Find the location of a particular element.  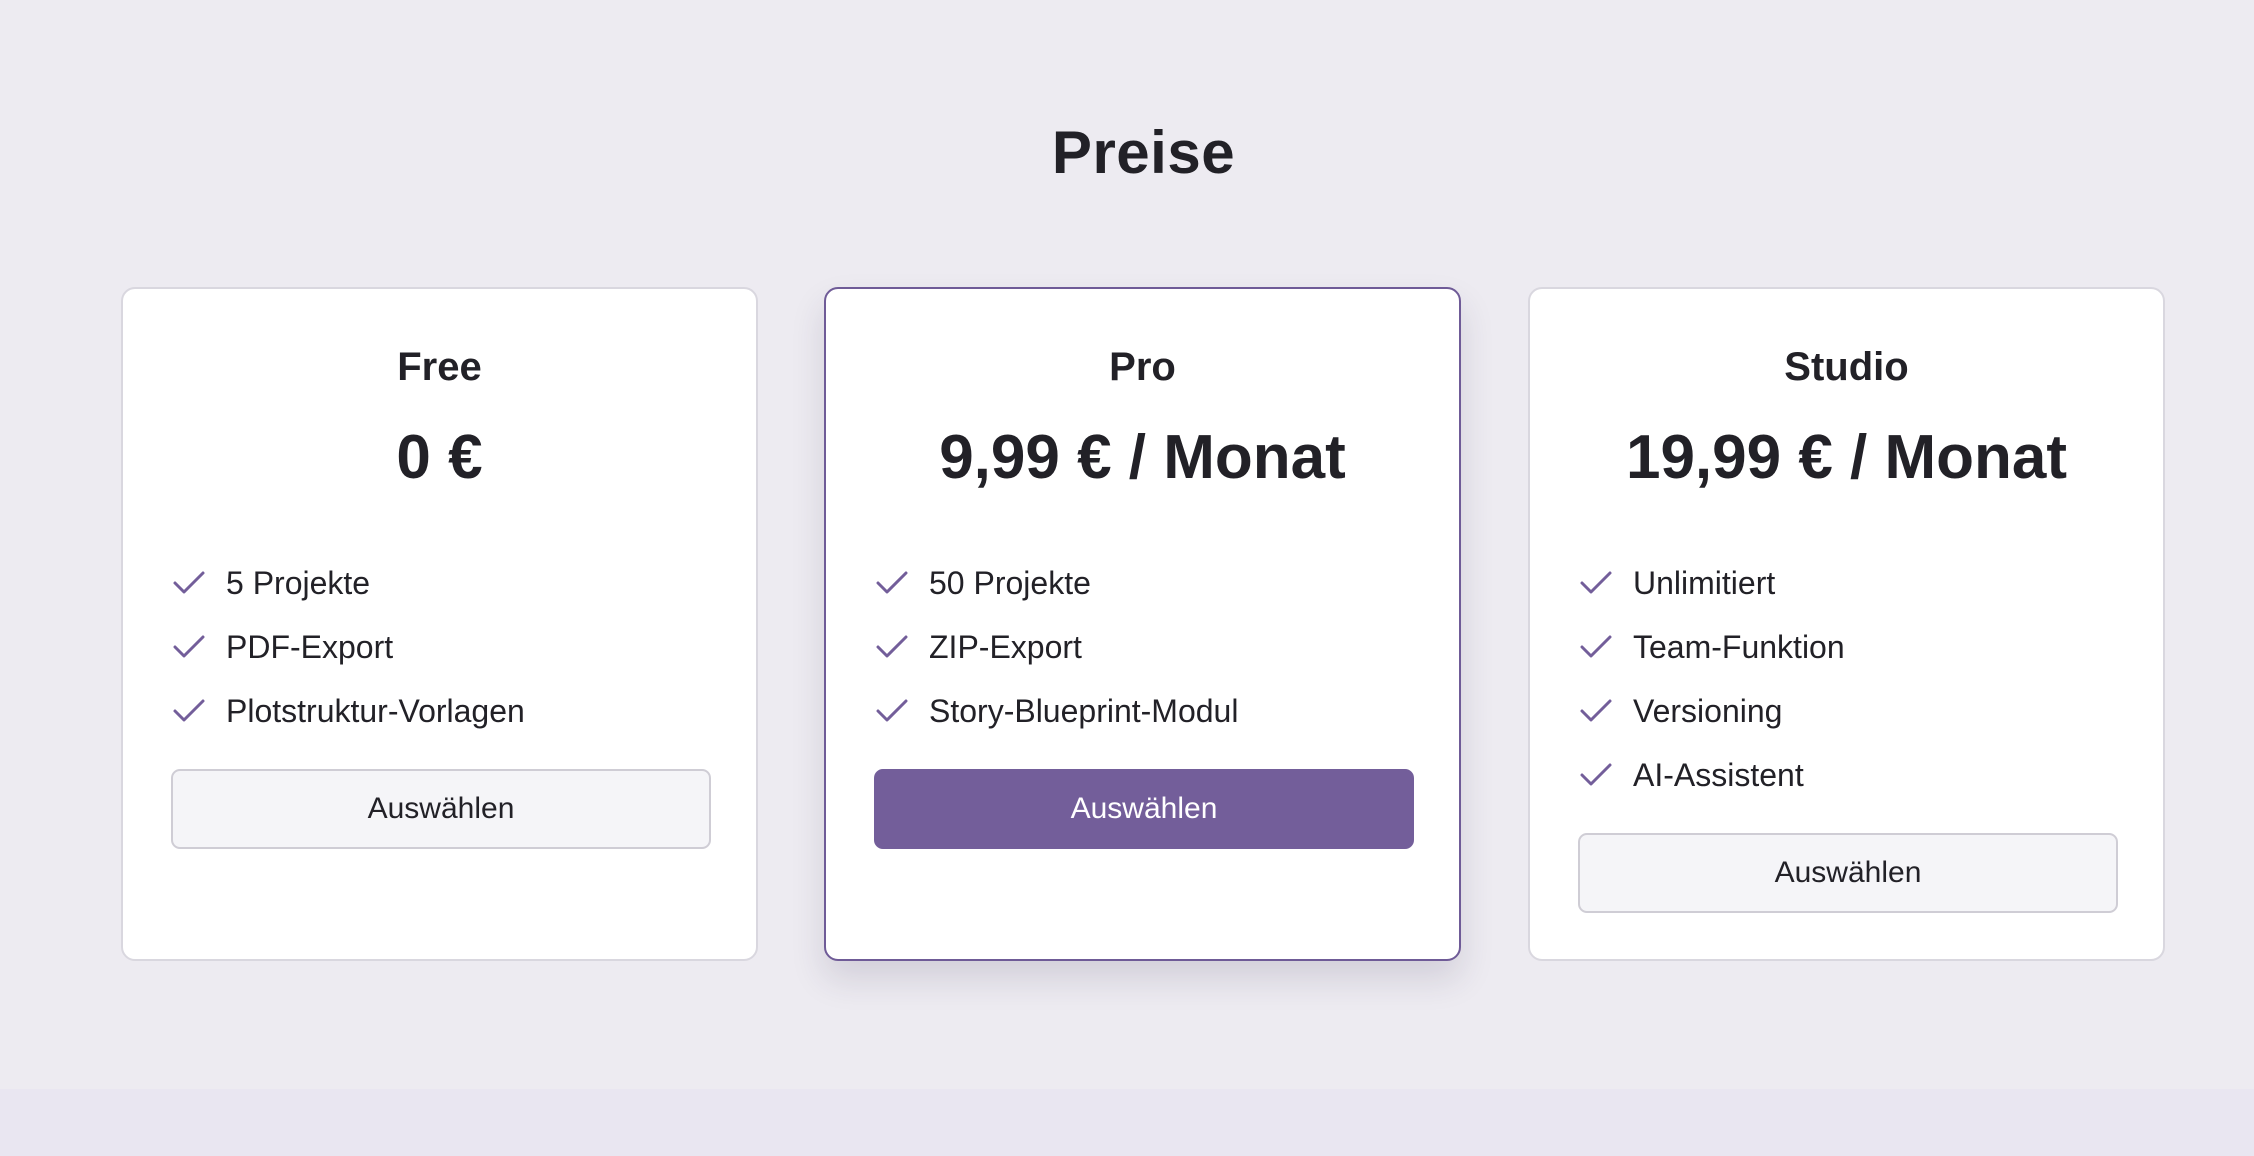

feature-item: ZIP-Export is located at coordinates (1152, 647).